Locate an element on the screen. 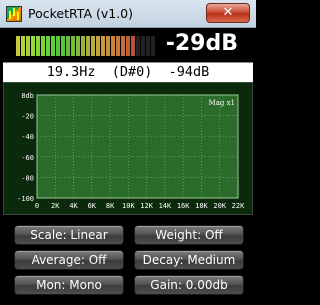 The image size is (320, 305). x-tick-label: 14K is located at coordinates (165, 206).